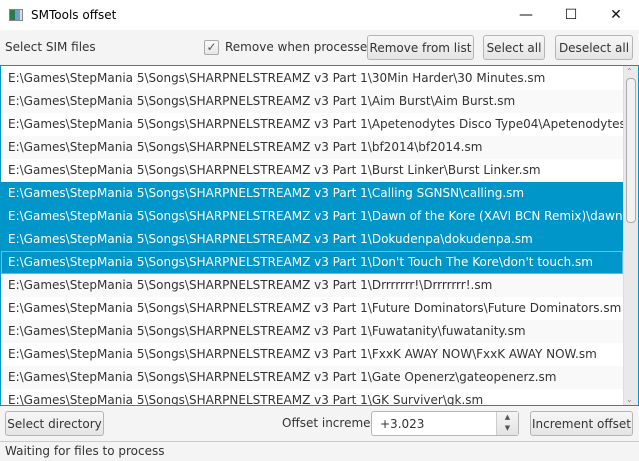 This screenshot has height=461, width=639. I want to click on select-files-label: Select SIM files, so click(50, 47).